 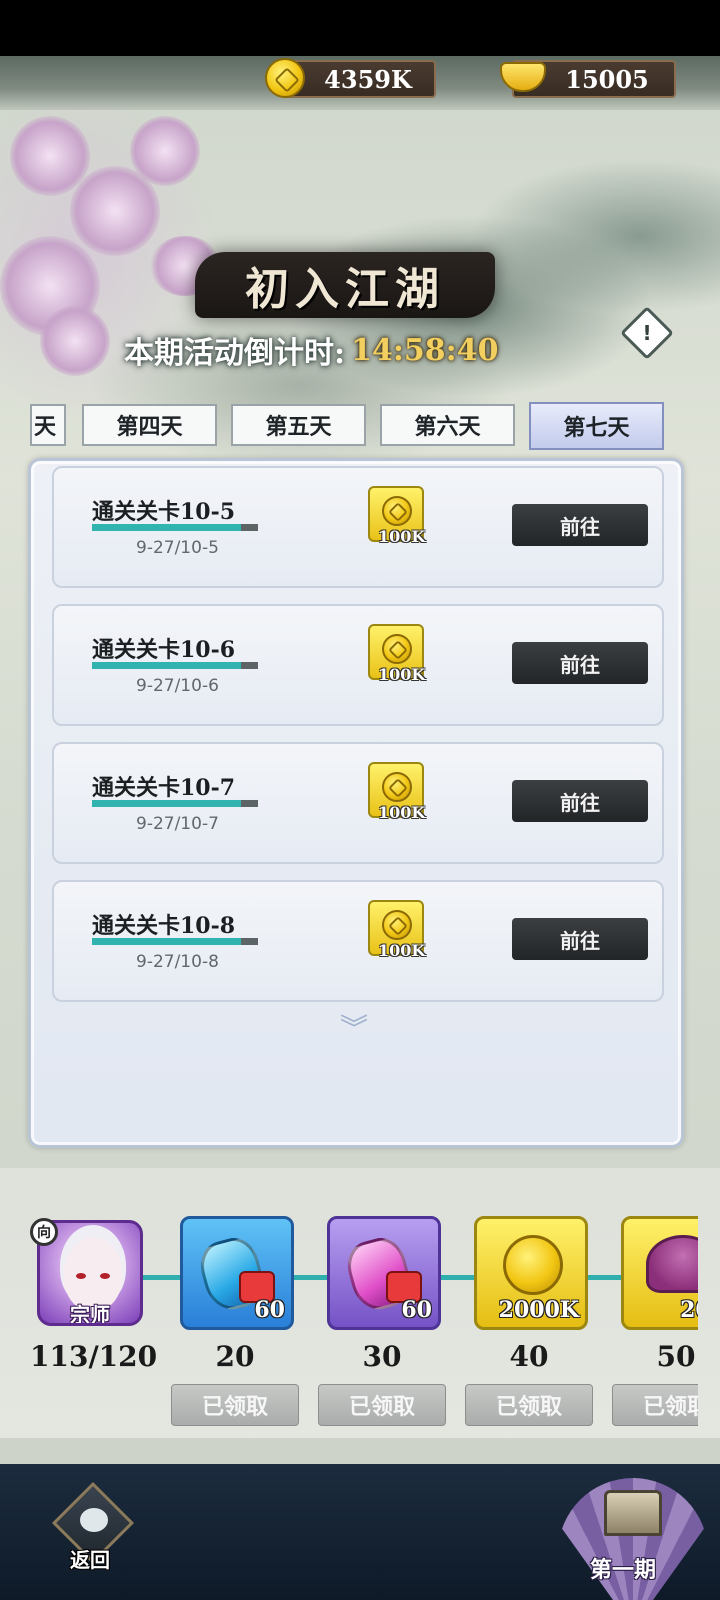 What do you see at coordinates (354, 1029) in the screenshot?
I see `scroll-down-chevron-icon: ︾` at bounding box center [354, 1029].